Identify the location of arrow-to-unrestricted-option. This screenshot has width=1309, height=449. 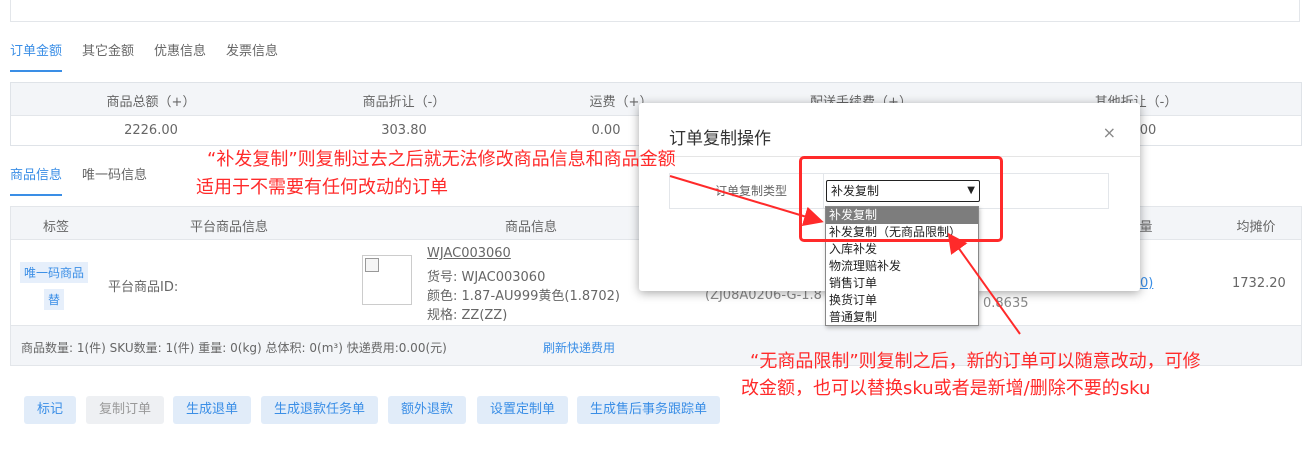
(984, 283).